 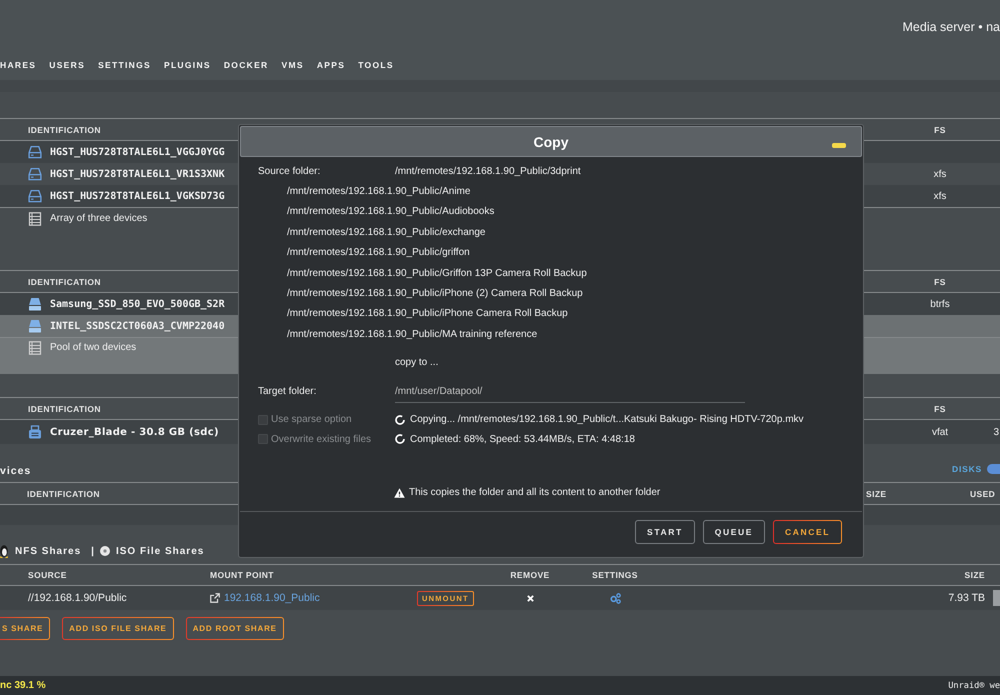 I want to click on dialog-button: START, so click(x=665, y=532).